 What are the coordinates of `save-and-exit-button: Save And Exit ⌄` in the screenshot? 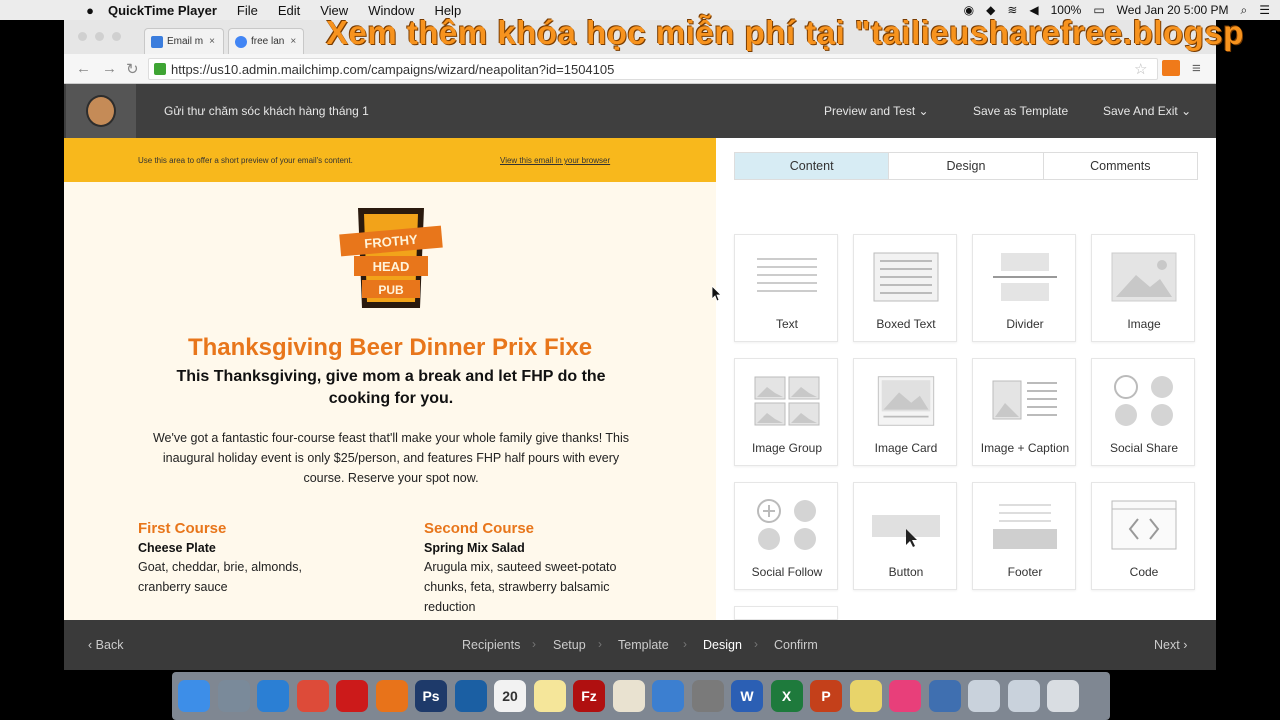 It's located at (1147, 111).